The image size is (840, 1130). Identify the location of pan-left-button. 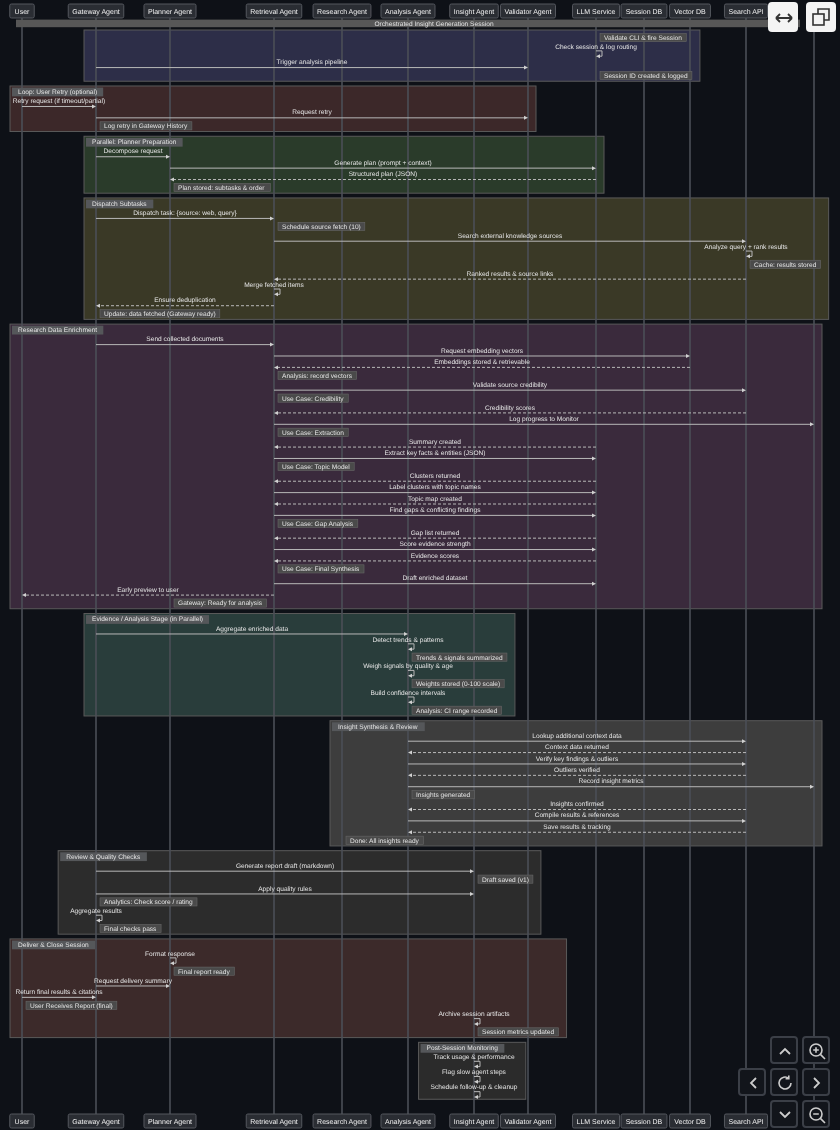
(752, 1082).